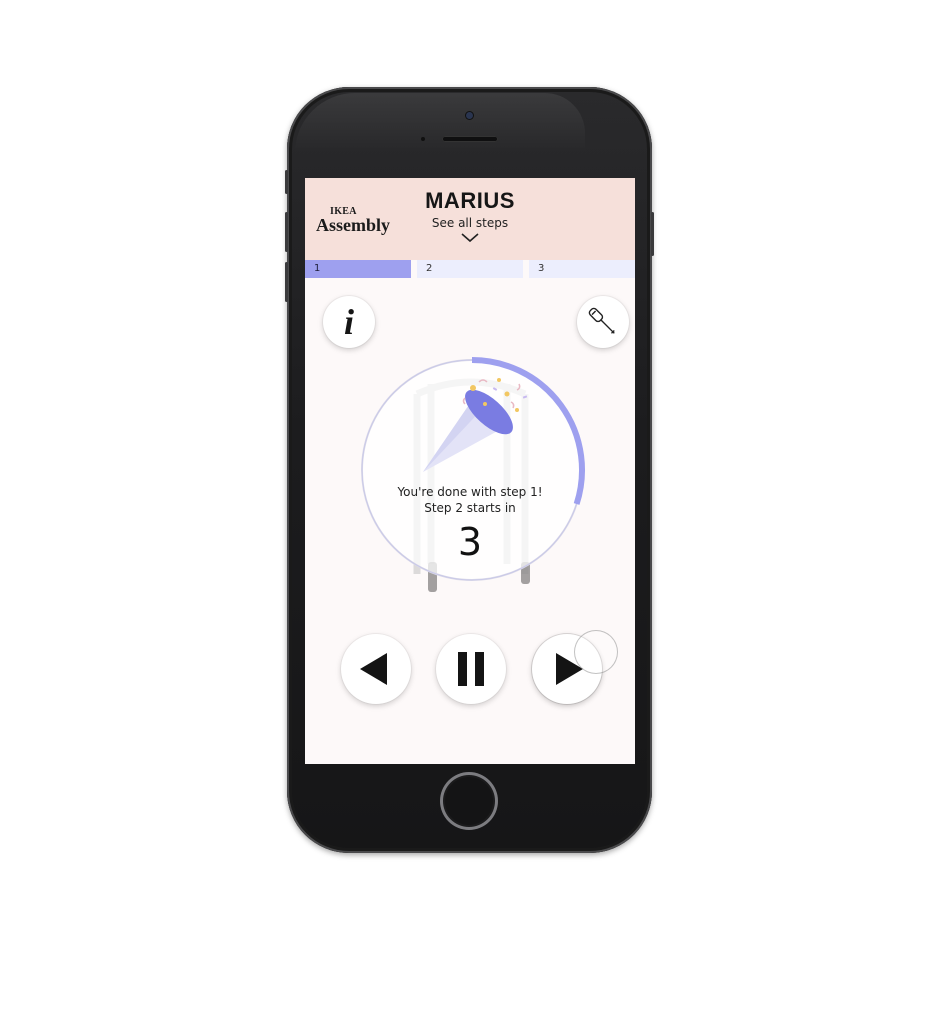 The height and width of the screenshot is (1009, 937). What do you see at coordinates (469, 115) in the screenshot?
I see `front-camera` at bounding box center [469, 115].